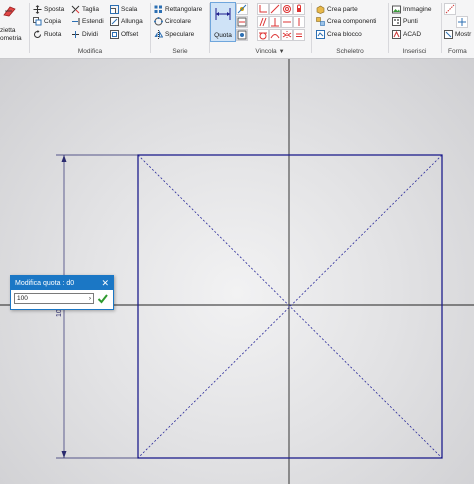 The image size is (474, 484). What do you see at coordinates (352, 21) in the screenshot?
I see `create-components-label: Crea componenti` at bounding box center [352, 21].